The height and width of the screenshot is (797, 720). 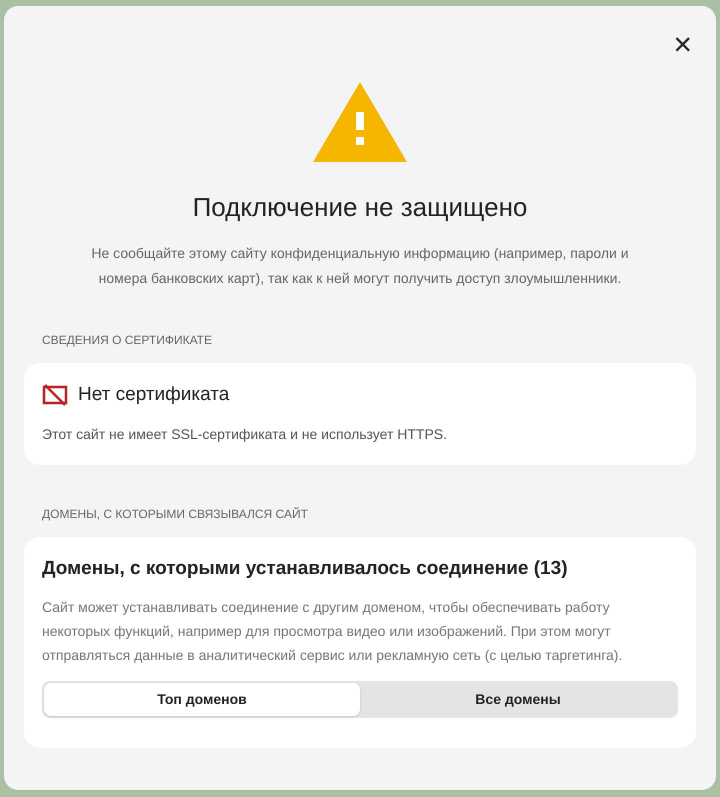 What do you see at coordinates (360, 122) in the screenshot?
I see `warning-icon` at bounding box center [360, 122].